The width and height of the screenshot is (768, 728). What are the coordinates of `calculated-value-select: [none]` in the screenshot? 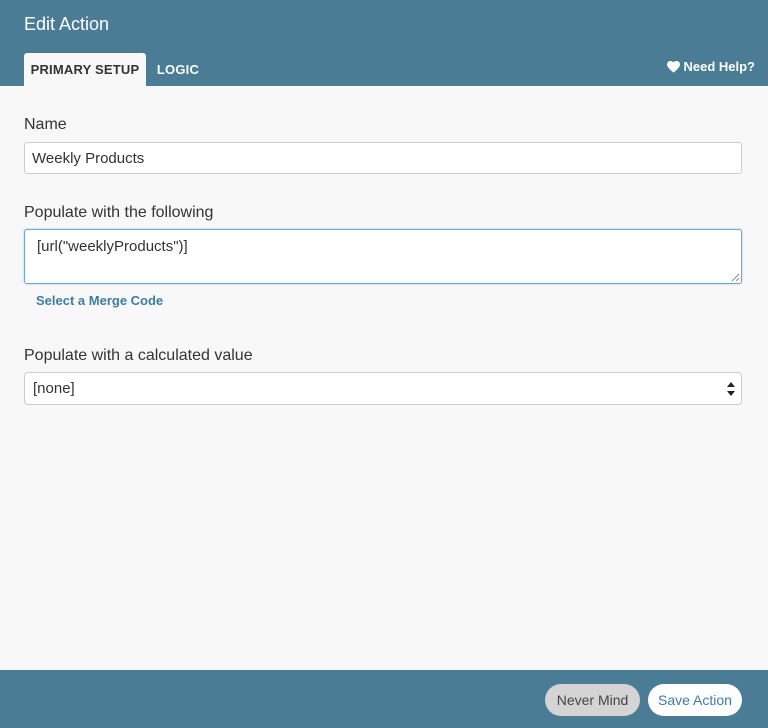 It's located at (383, 388).